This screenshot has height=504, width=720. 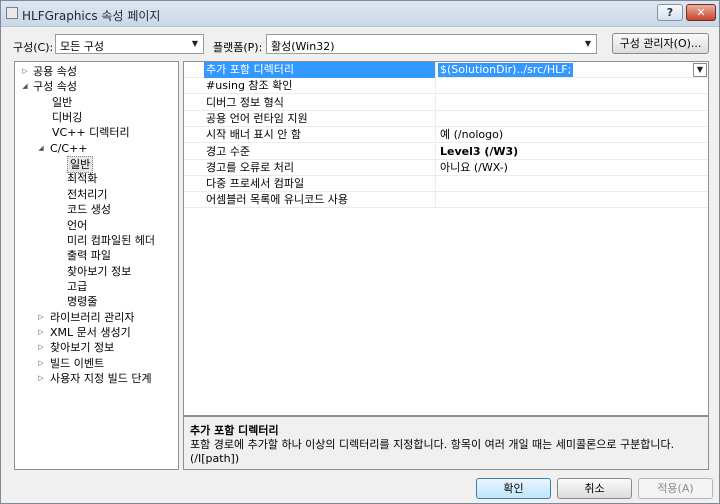 What do you see at coordinates (320, 200) in the screenshot?
I see `property-name: 어셈블러 목록에 유니코드 사용` at bounding box center [320, 200].